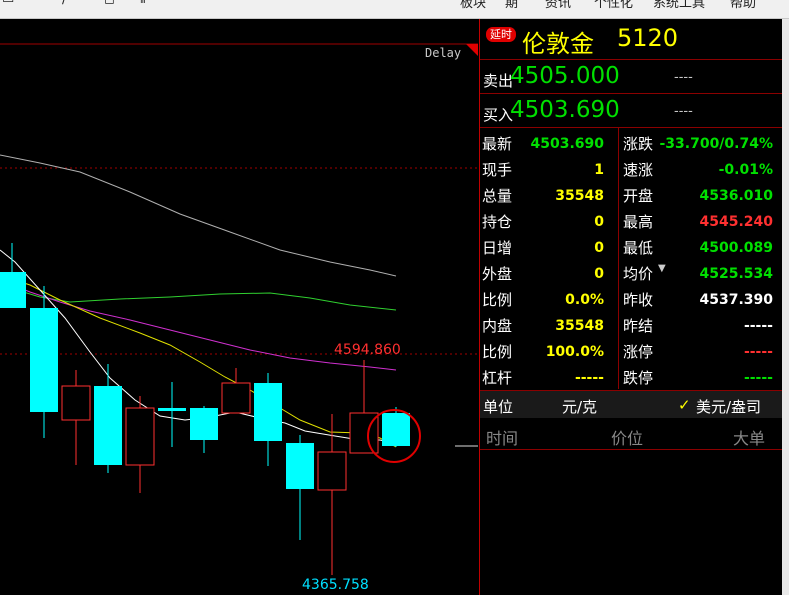  Describe the element at coordinates (638, 222) in the screenshot. I see `right-label: 最高` at that location.